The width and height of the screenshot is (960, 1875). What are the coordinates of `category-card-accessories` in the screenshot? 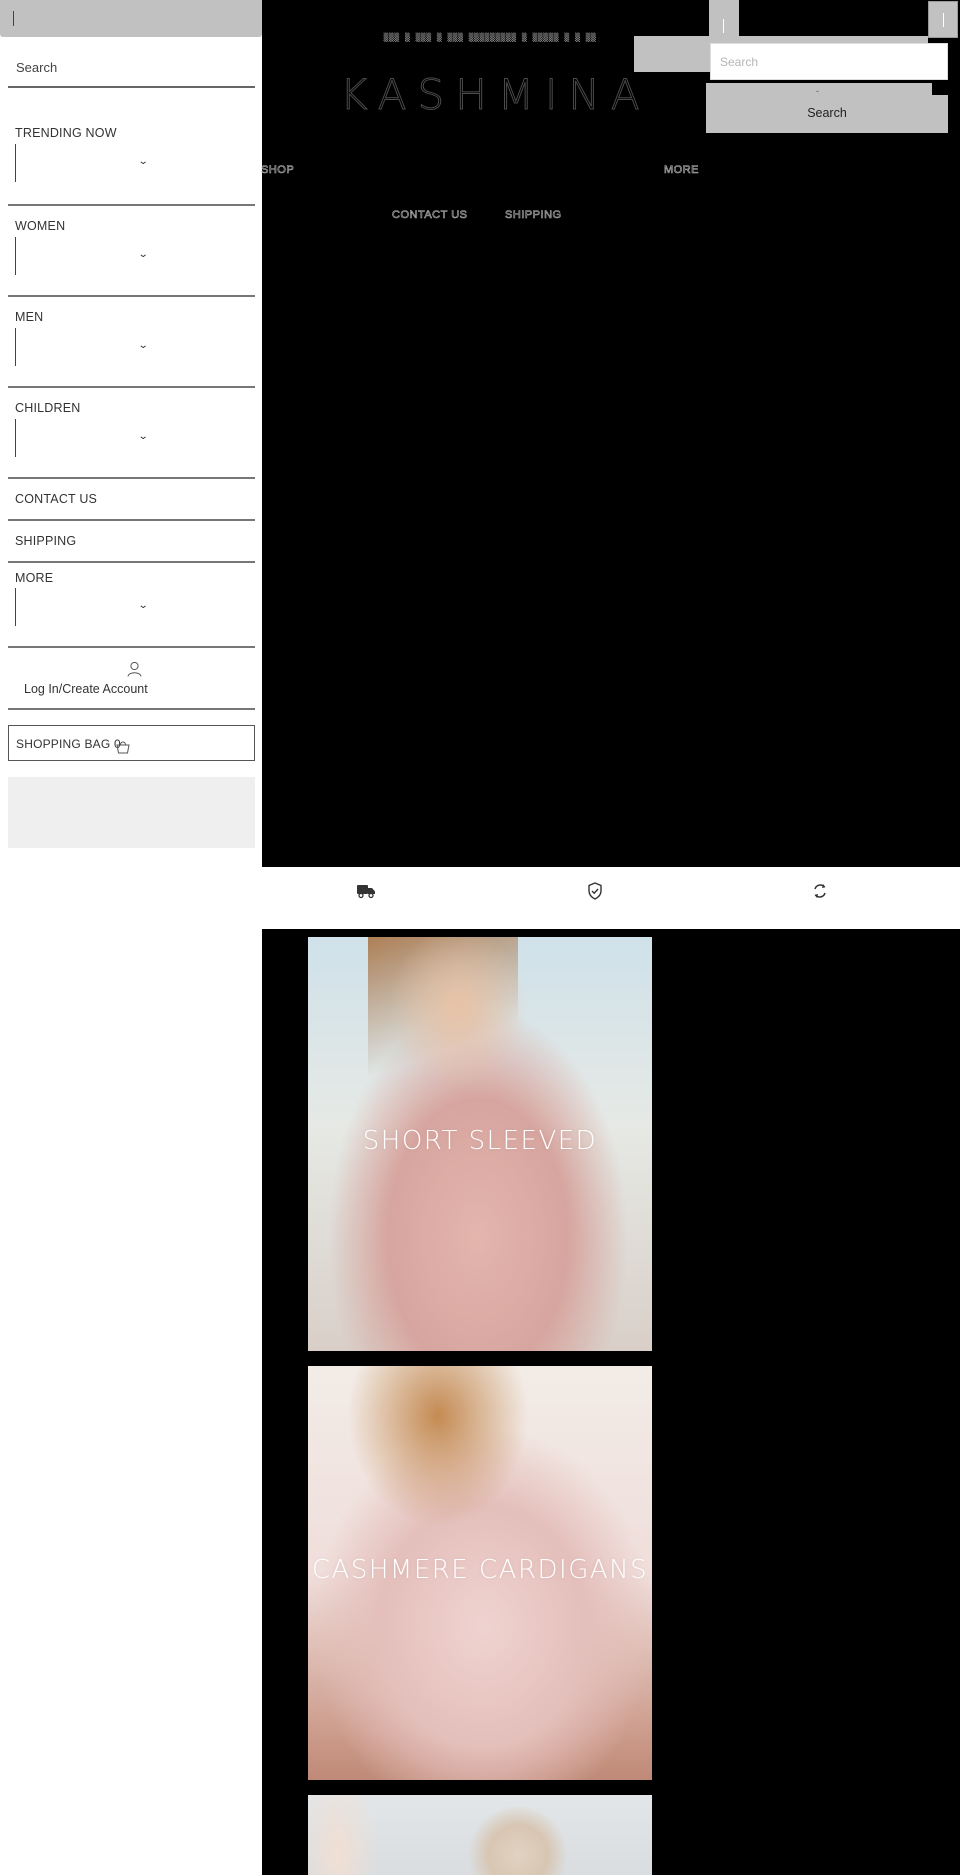 It's located at (480, 1835).